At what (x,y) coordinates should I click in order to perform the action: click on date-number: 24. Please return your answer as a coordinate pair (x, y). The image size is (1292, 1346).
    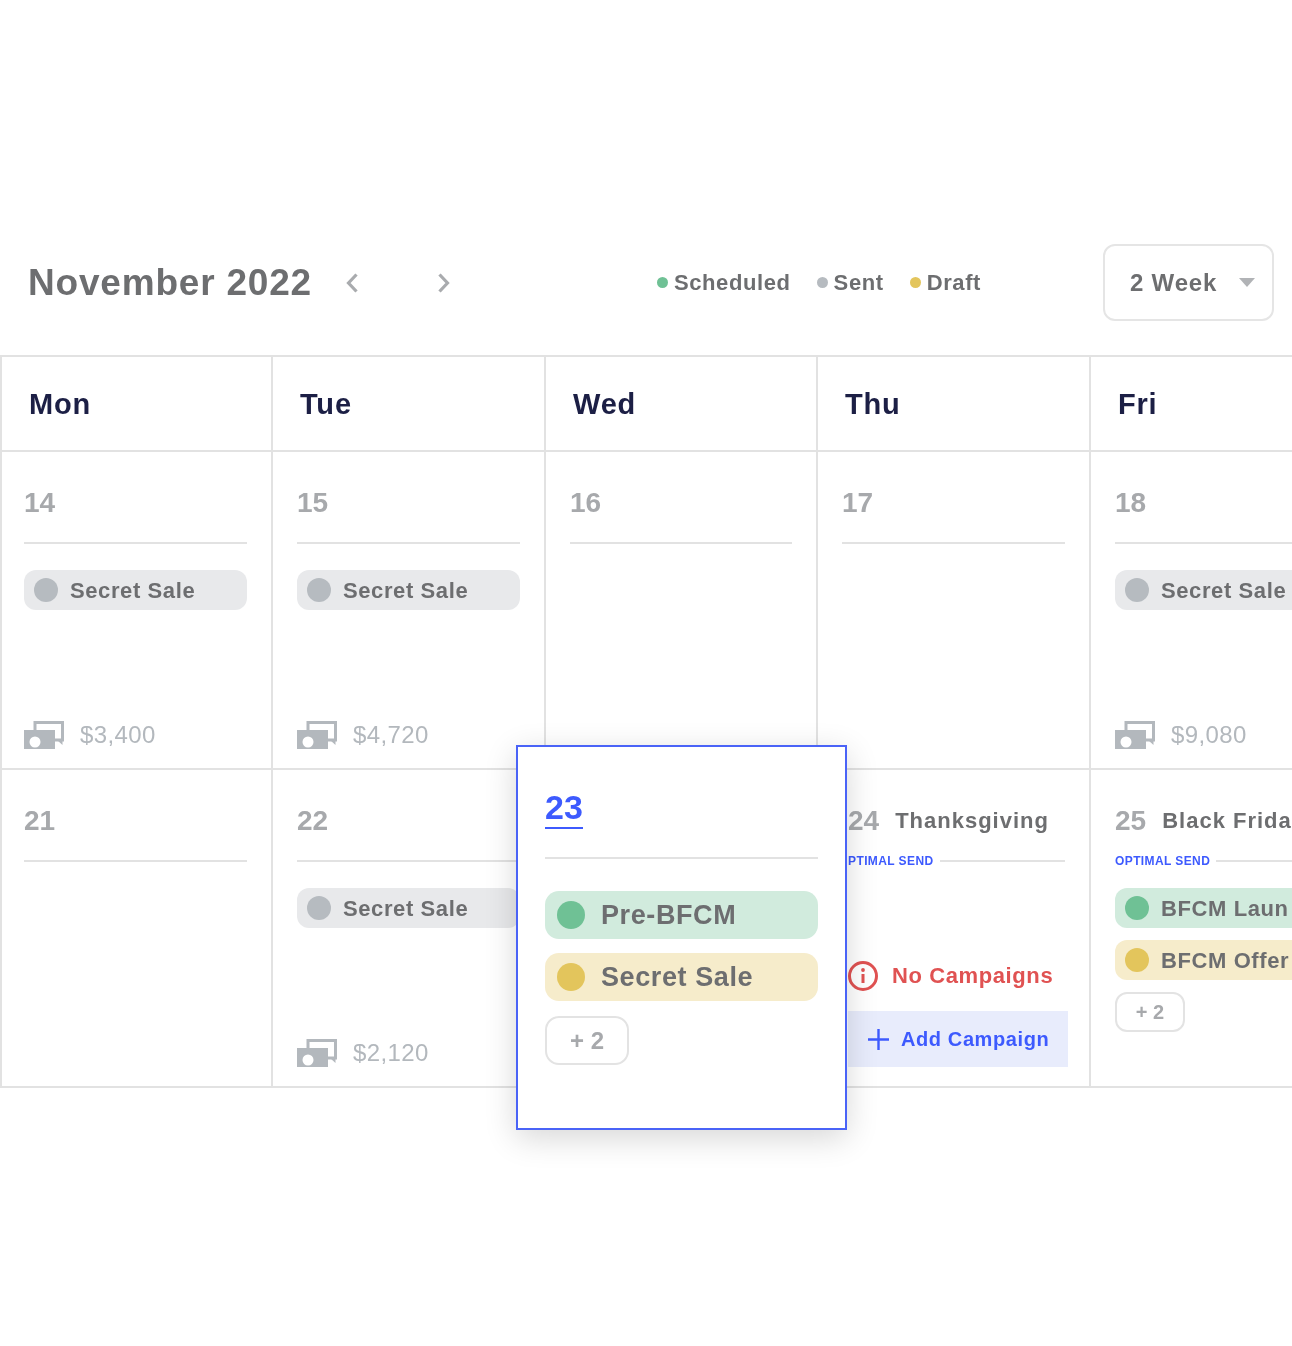
    Looking at the image, I should click on (864, 821).